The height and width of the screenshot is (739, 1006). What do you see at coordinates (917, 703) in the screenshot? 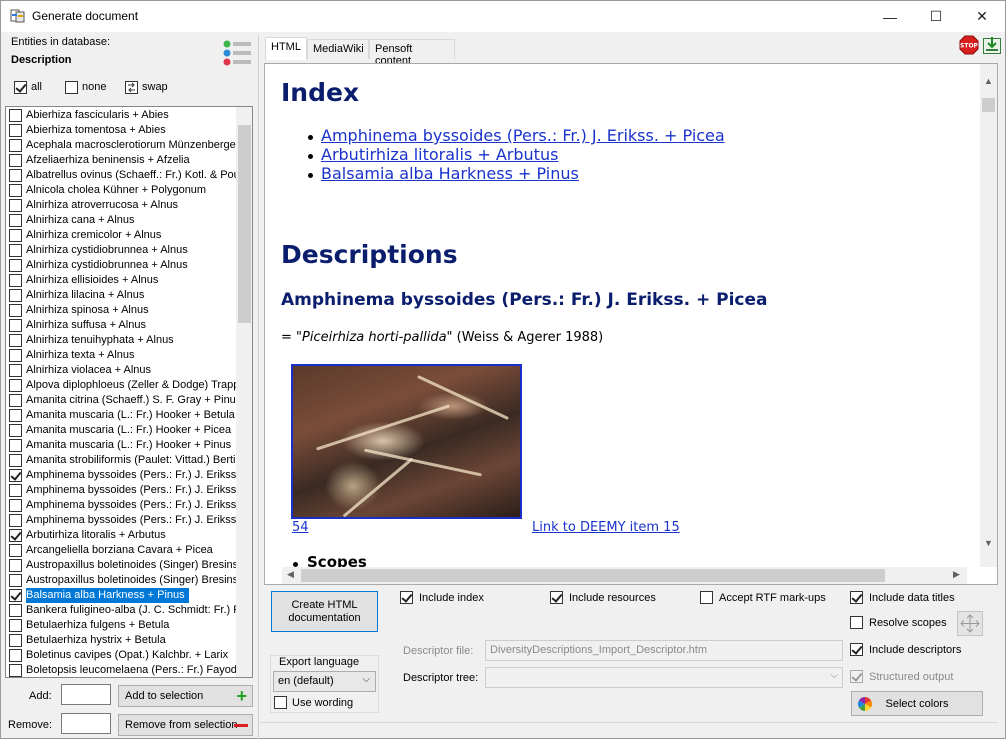
I see `select-colors-button: Select colors` at bounding box center [917, 703].